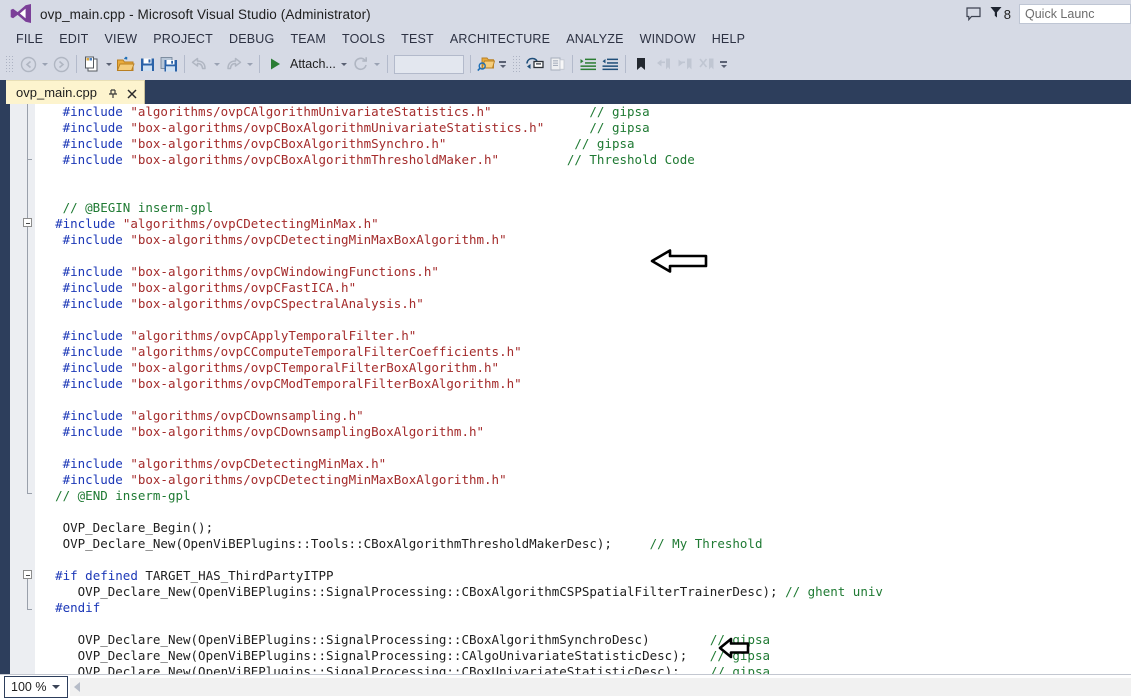 The image size is (1131, 698). I want to click on navigate-back-dropdown-icon, so click(44, 64).